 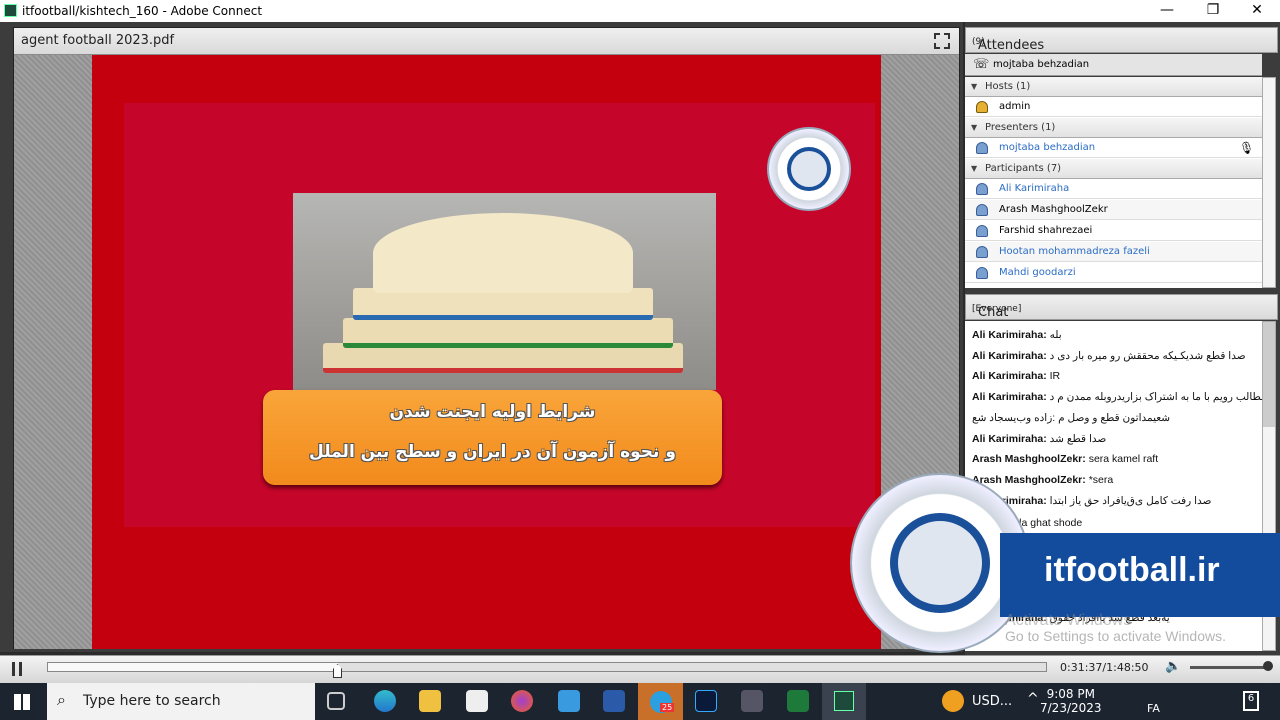 What do you see at coordinates (942, 41) in the screenshot?
I see `fullscreen-icon` at bounding box center [942, 41].